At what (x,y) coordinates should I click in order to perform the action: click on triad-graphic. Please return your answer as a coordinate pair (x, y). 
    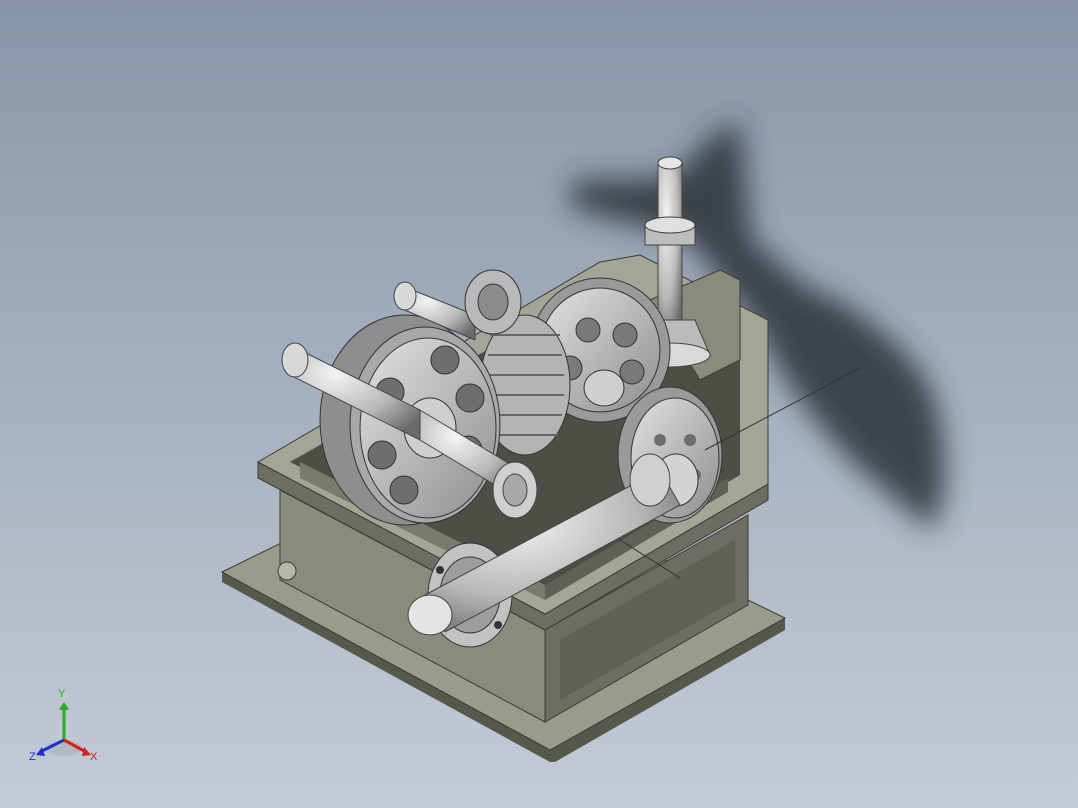
    Looking at the image, I should click on (63, 729).